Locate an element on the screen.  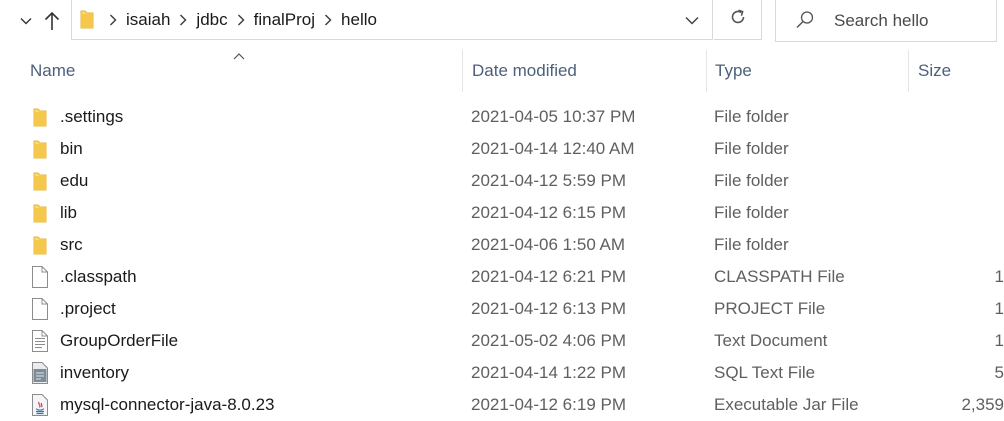
file-row: .project 2021-04-12 6:13 PM PROJECT File 1 is located at coordinates (502, 309).